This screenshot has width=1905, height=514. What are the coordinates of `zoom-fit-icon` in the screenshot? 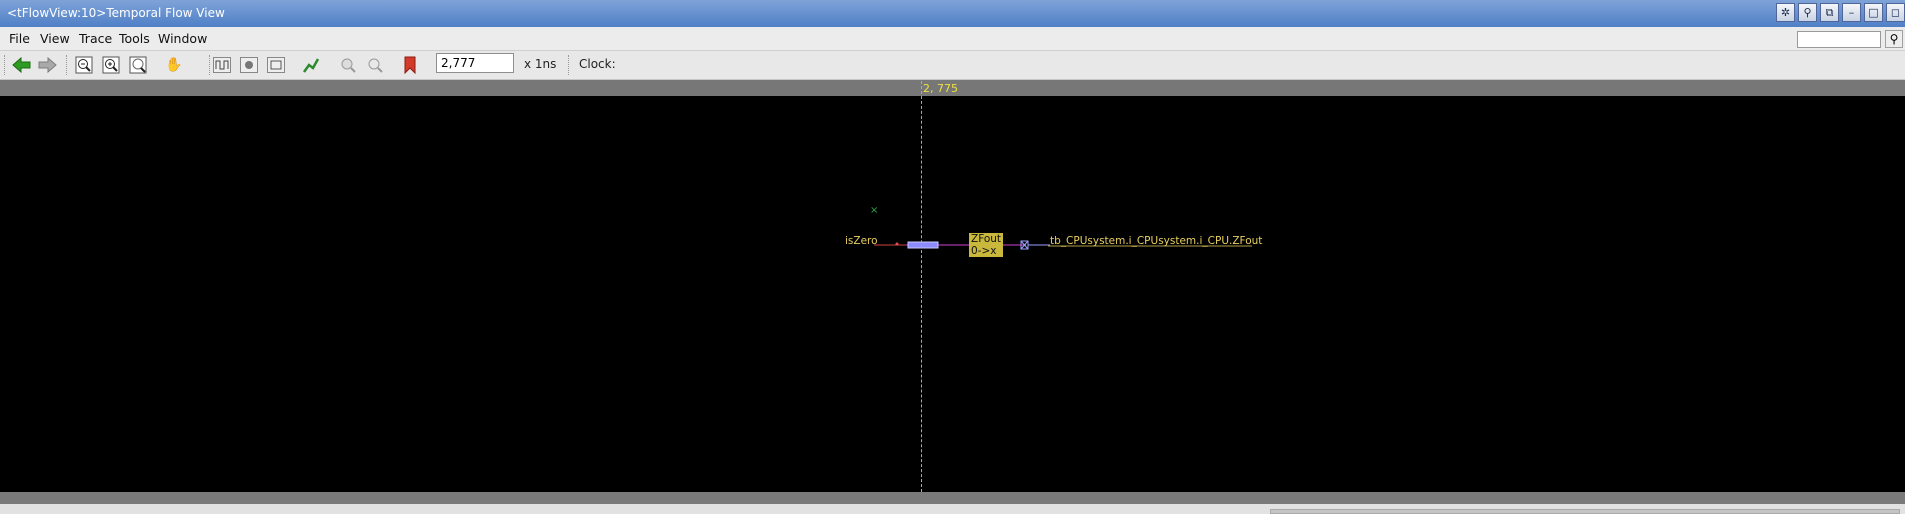 It's located at (348, 65).